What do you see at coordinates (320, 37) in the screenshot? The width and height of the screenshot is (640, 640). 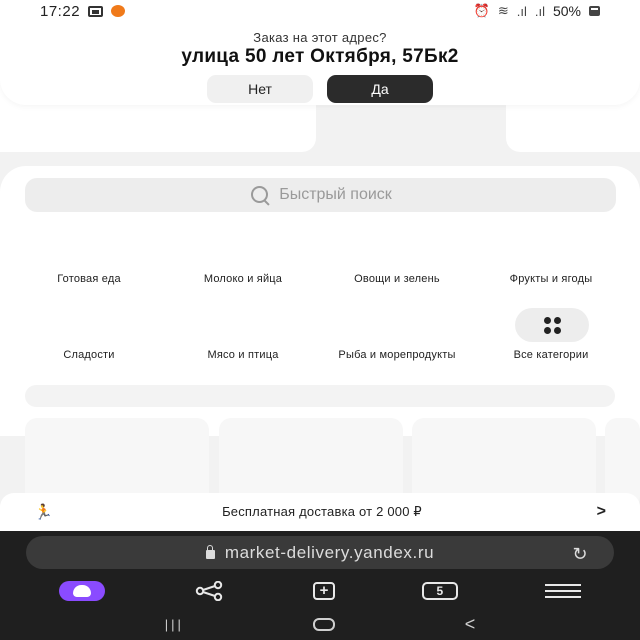 I see `address-question: Заказ на этот адрес?` at bounding box center [320, 37].